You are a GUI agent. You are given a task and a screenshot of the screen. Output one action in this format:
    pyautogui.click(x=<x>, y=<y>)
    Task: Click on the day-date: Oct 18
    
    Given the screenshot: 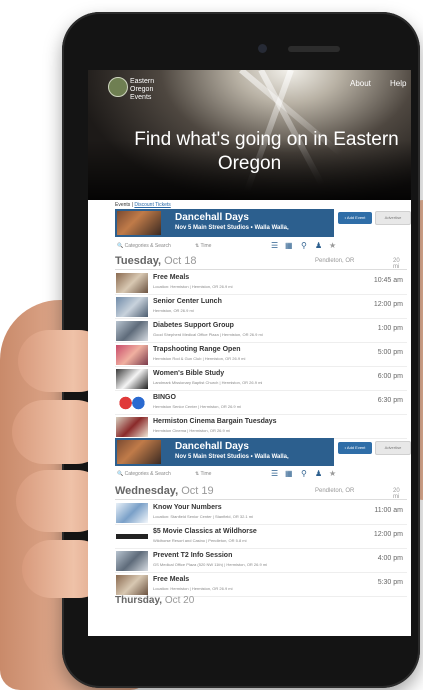 What is the action you would take?
    pyautogui.click(x=180, y=261)
    